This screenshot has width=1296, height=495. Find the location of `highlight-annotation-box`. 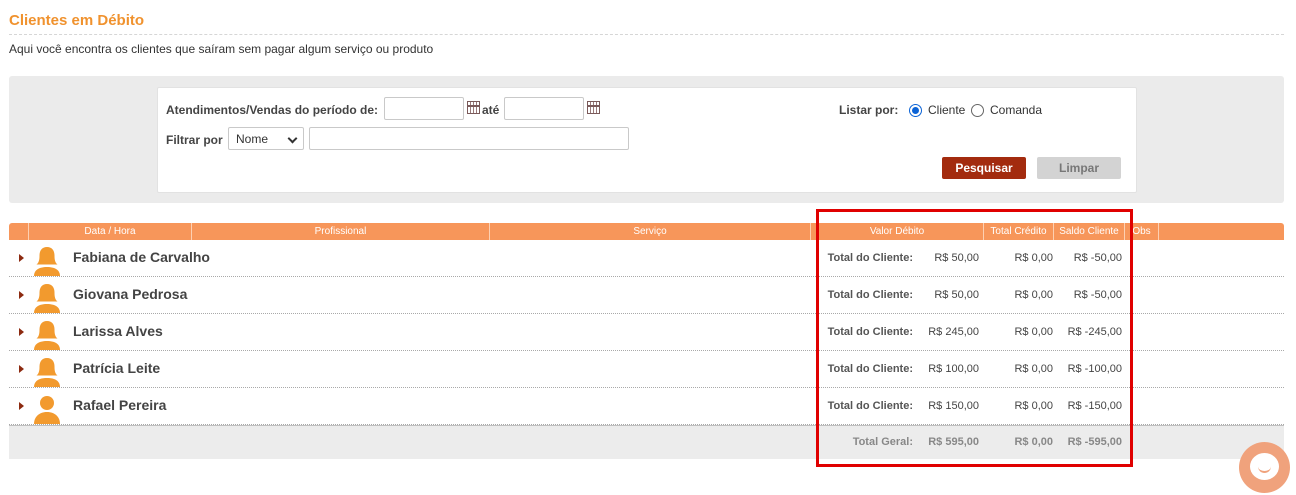

highlight-annotation-box is located at coordinates (974, 338).